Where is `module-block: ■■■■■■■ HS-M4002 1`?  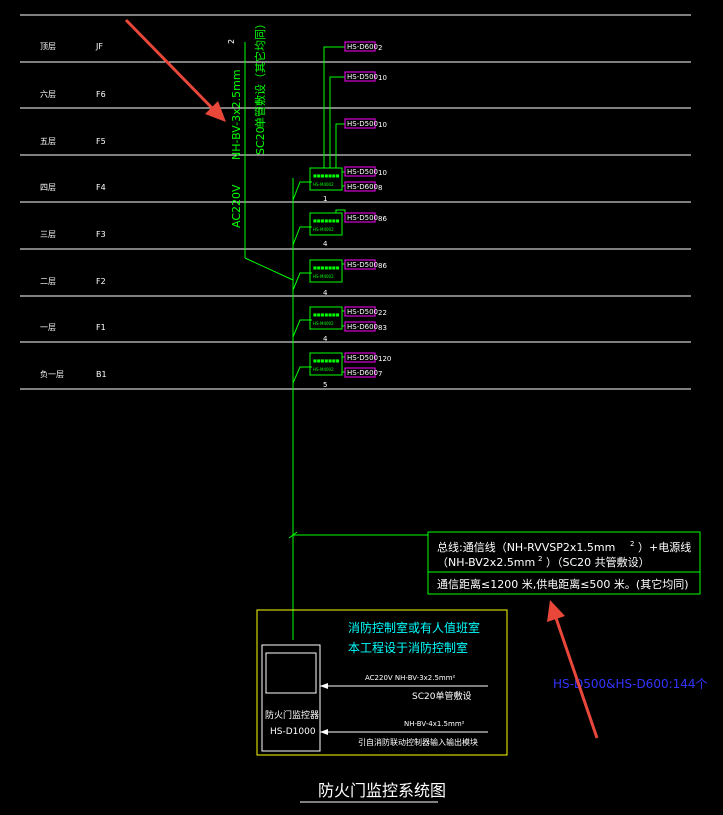
module-block: ■■■■■■■ HS-M4002 1 is located at coordinates (326, 185).